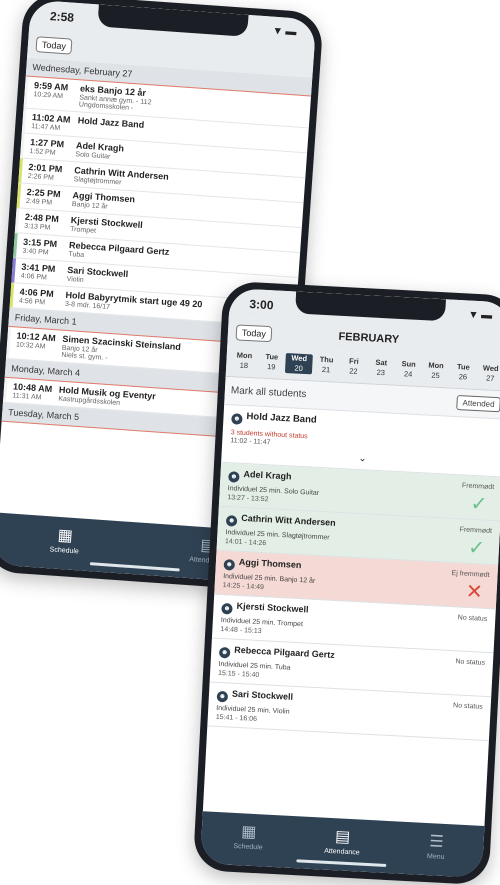 This screenshot has height=885, width=500. I want to click on attended-button: Attended, so click(478, 404).